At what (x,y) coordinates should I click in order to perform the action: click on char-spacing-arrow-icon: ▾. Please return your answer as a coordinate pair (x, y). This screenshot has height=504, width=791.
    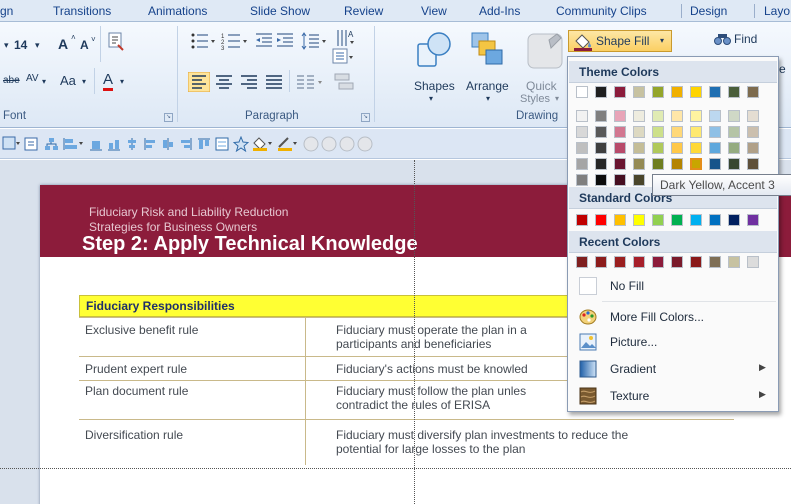
    Looking at the image, I should click on (44, 81).